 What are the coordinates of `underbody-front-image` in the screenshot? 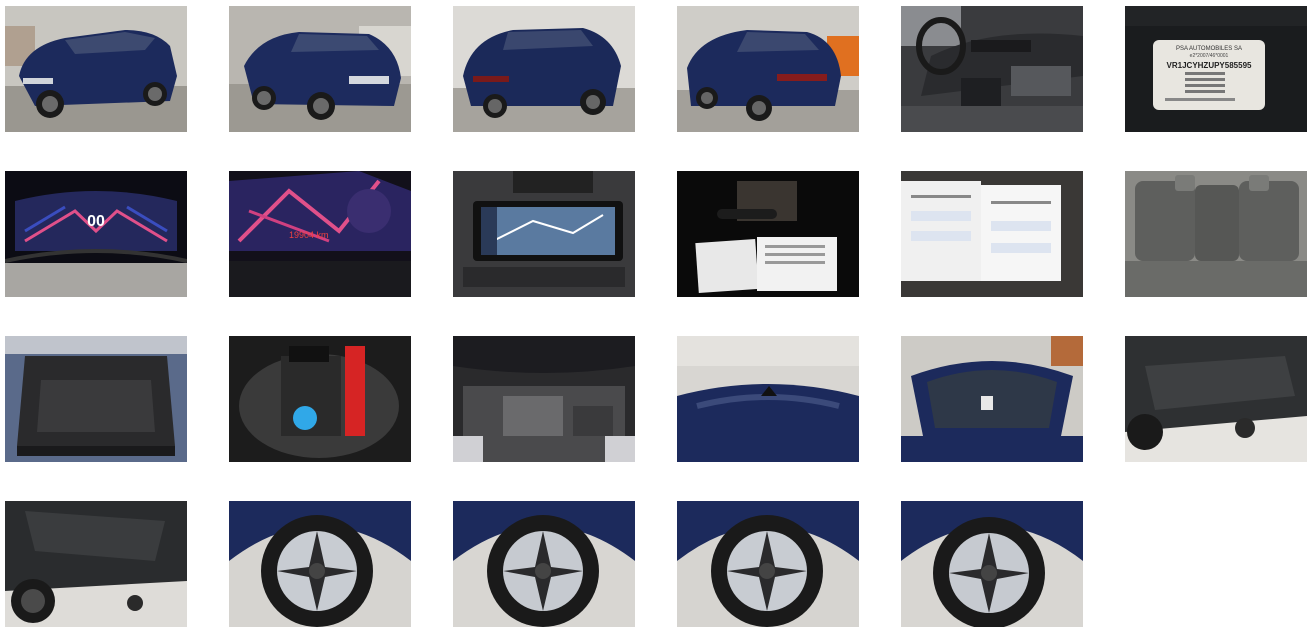 It's located at (1216, 399).